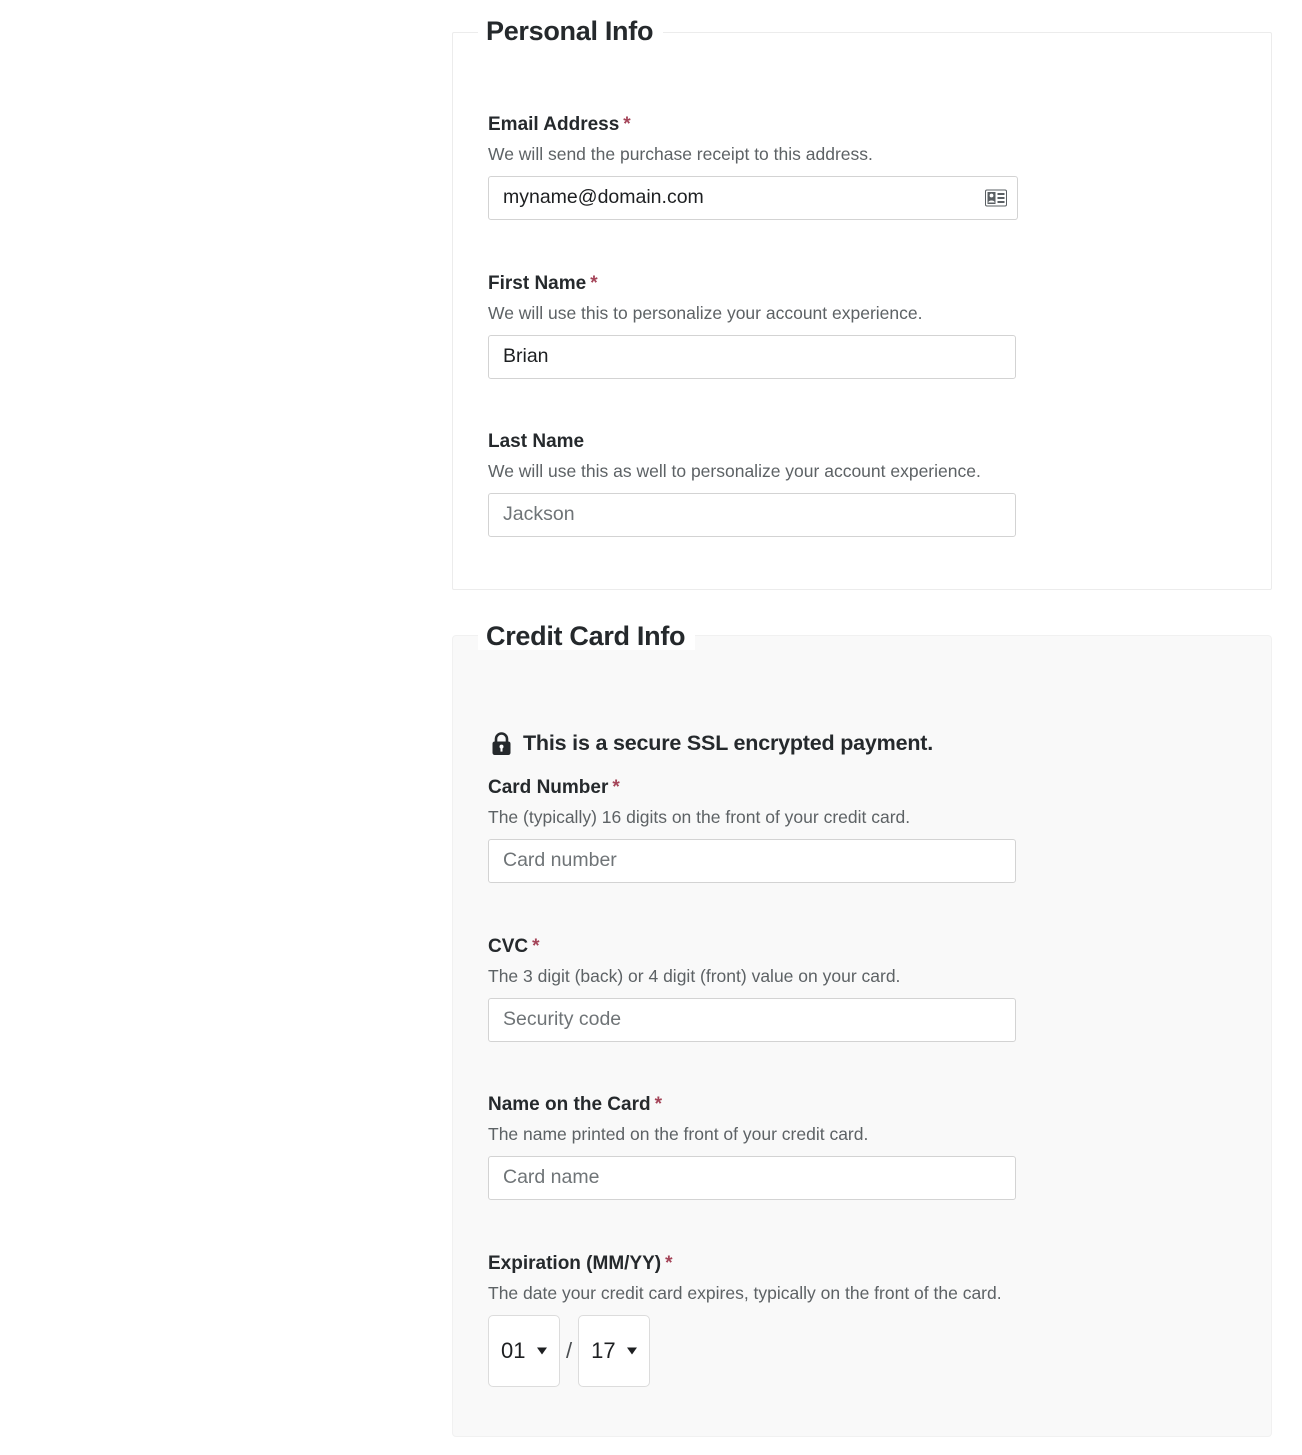 Image resolution: width=1302 pixels, height=1455 pixels. Describe the element at coordinates (752, 788) in the screenshot. I see `card-number-label: Card Number *` at that location.